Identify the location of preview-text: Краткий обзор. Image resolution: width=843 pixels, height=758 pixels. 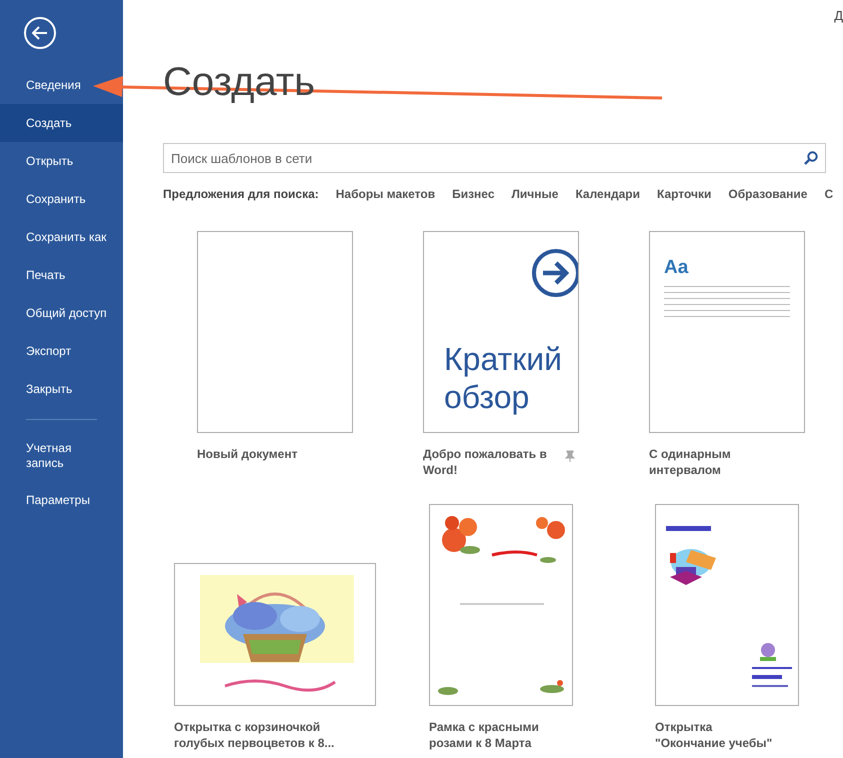
(503, 378).